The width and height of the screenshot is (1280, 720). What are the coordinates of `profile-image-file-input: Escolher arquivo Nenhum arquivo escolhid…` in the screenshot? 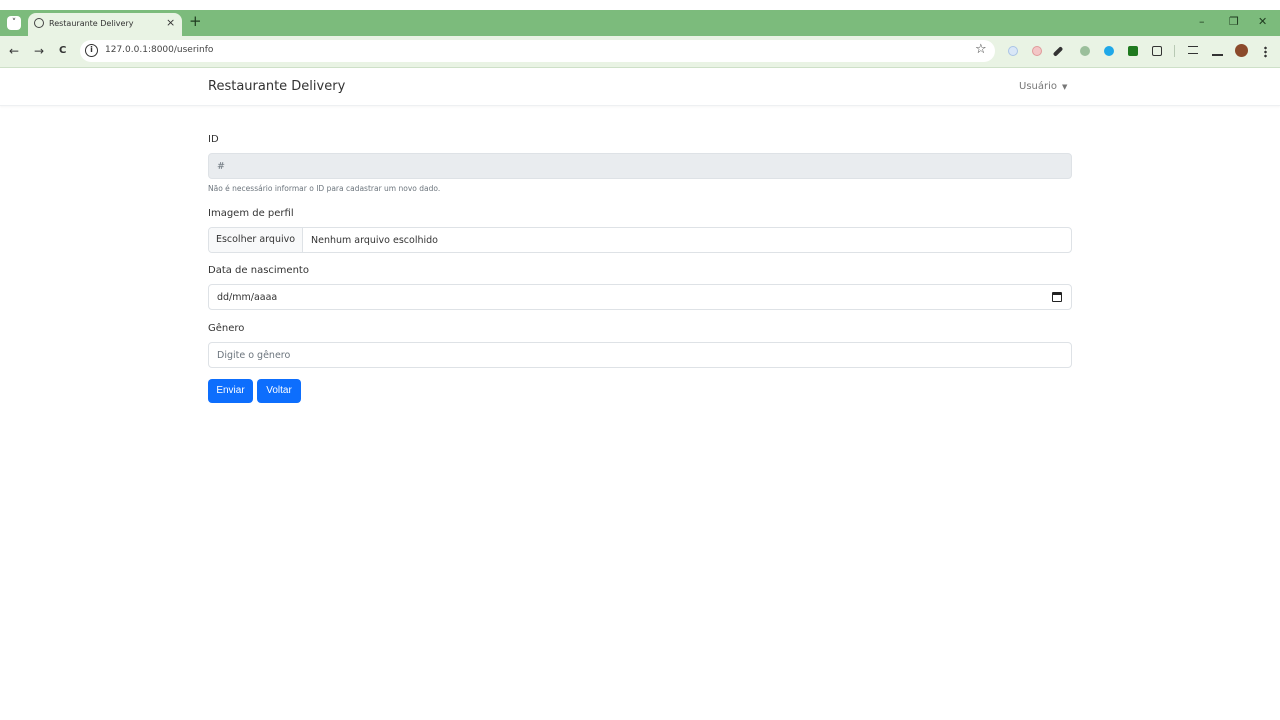 It's located at (640, 240).